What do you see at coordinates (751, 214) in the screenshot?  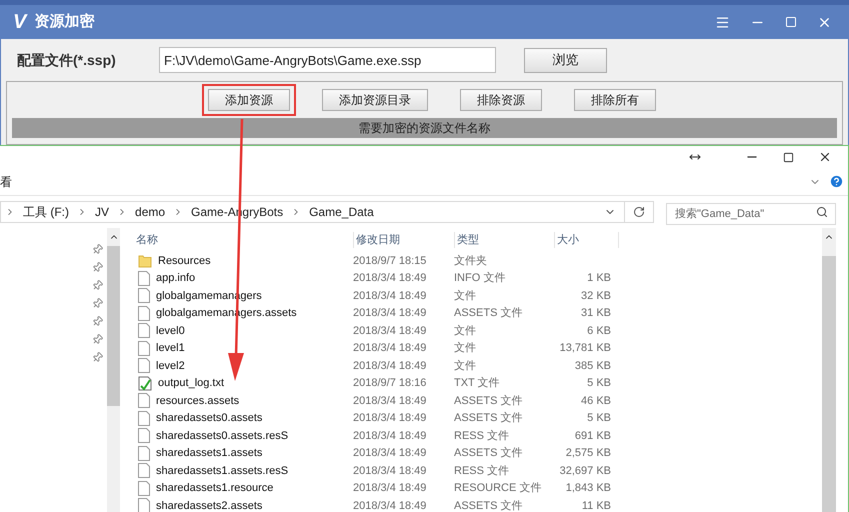 I see `search-field: 搜索"Game_Data"` at bounding box center [751, 214].